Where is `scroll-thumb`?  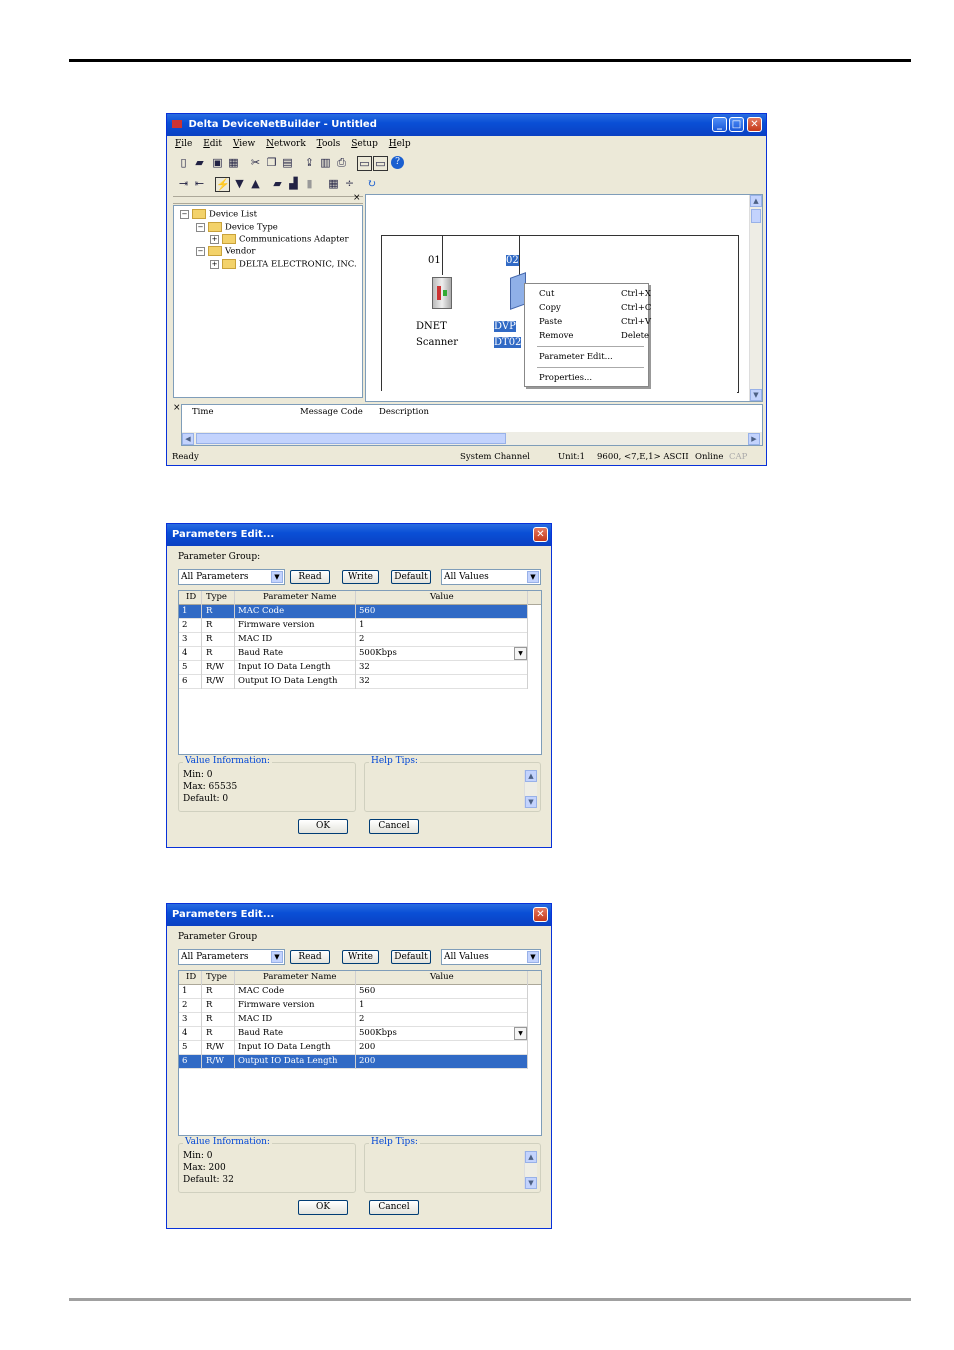 scroll-thumb is located at coordinates (756, 216).